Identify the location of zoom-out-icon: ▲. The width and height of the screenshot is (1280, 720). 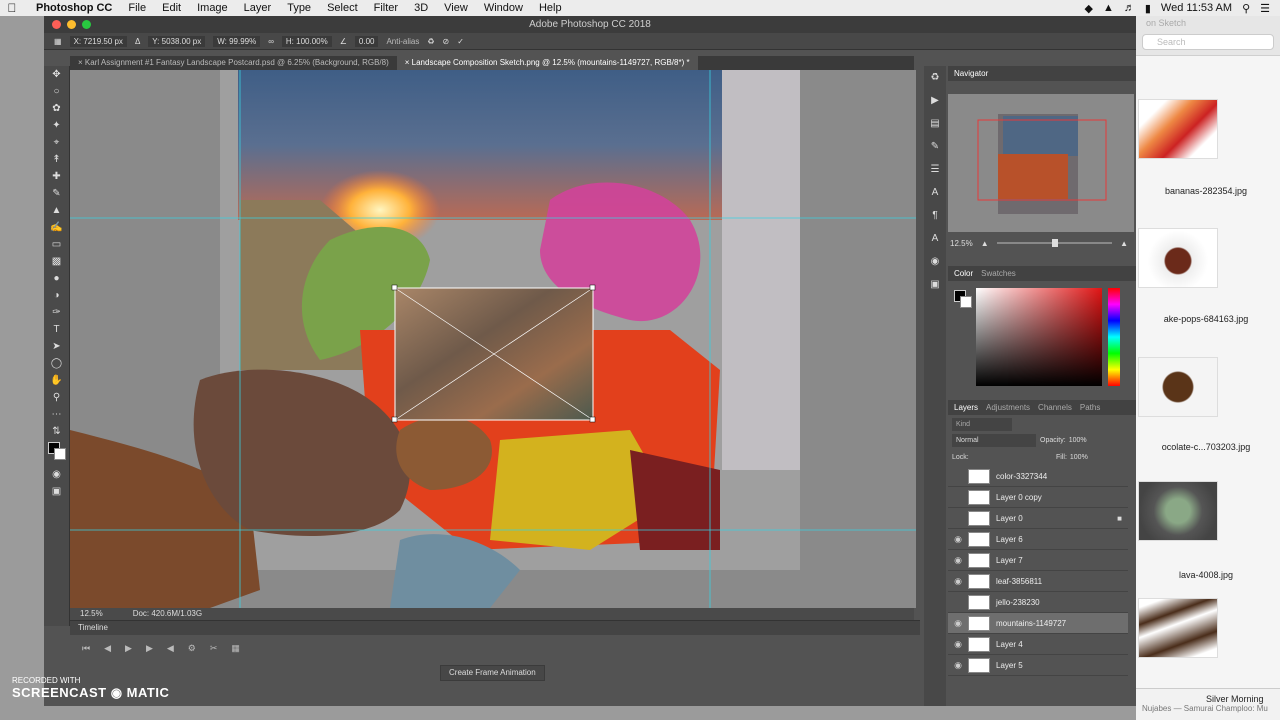
(985, 243).